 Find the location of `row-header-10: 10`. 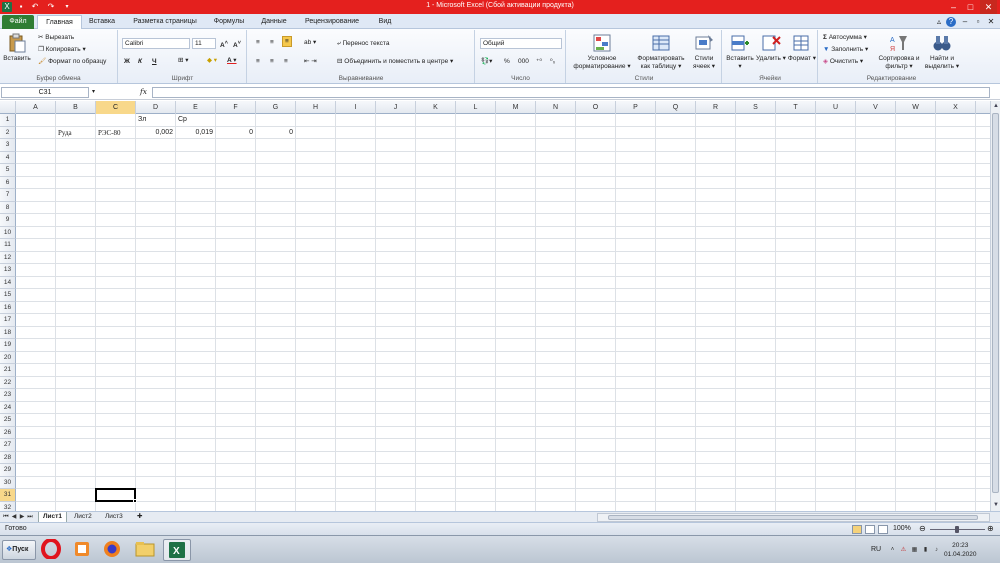

row-header-10: 10 is located at coordinates (8, 232).